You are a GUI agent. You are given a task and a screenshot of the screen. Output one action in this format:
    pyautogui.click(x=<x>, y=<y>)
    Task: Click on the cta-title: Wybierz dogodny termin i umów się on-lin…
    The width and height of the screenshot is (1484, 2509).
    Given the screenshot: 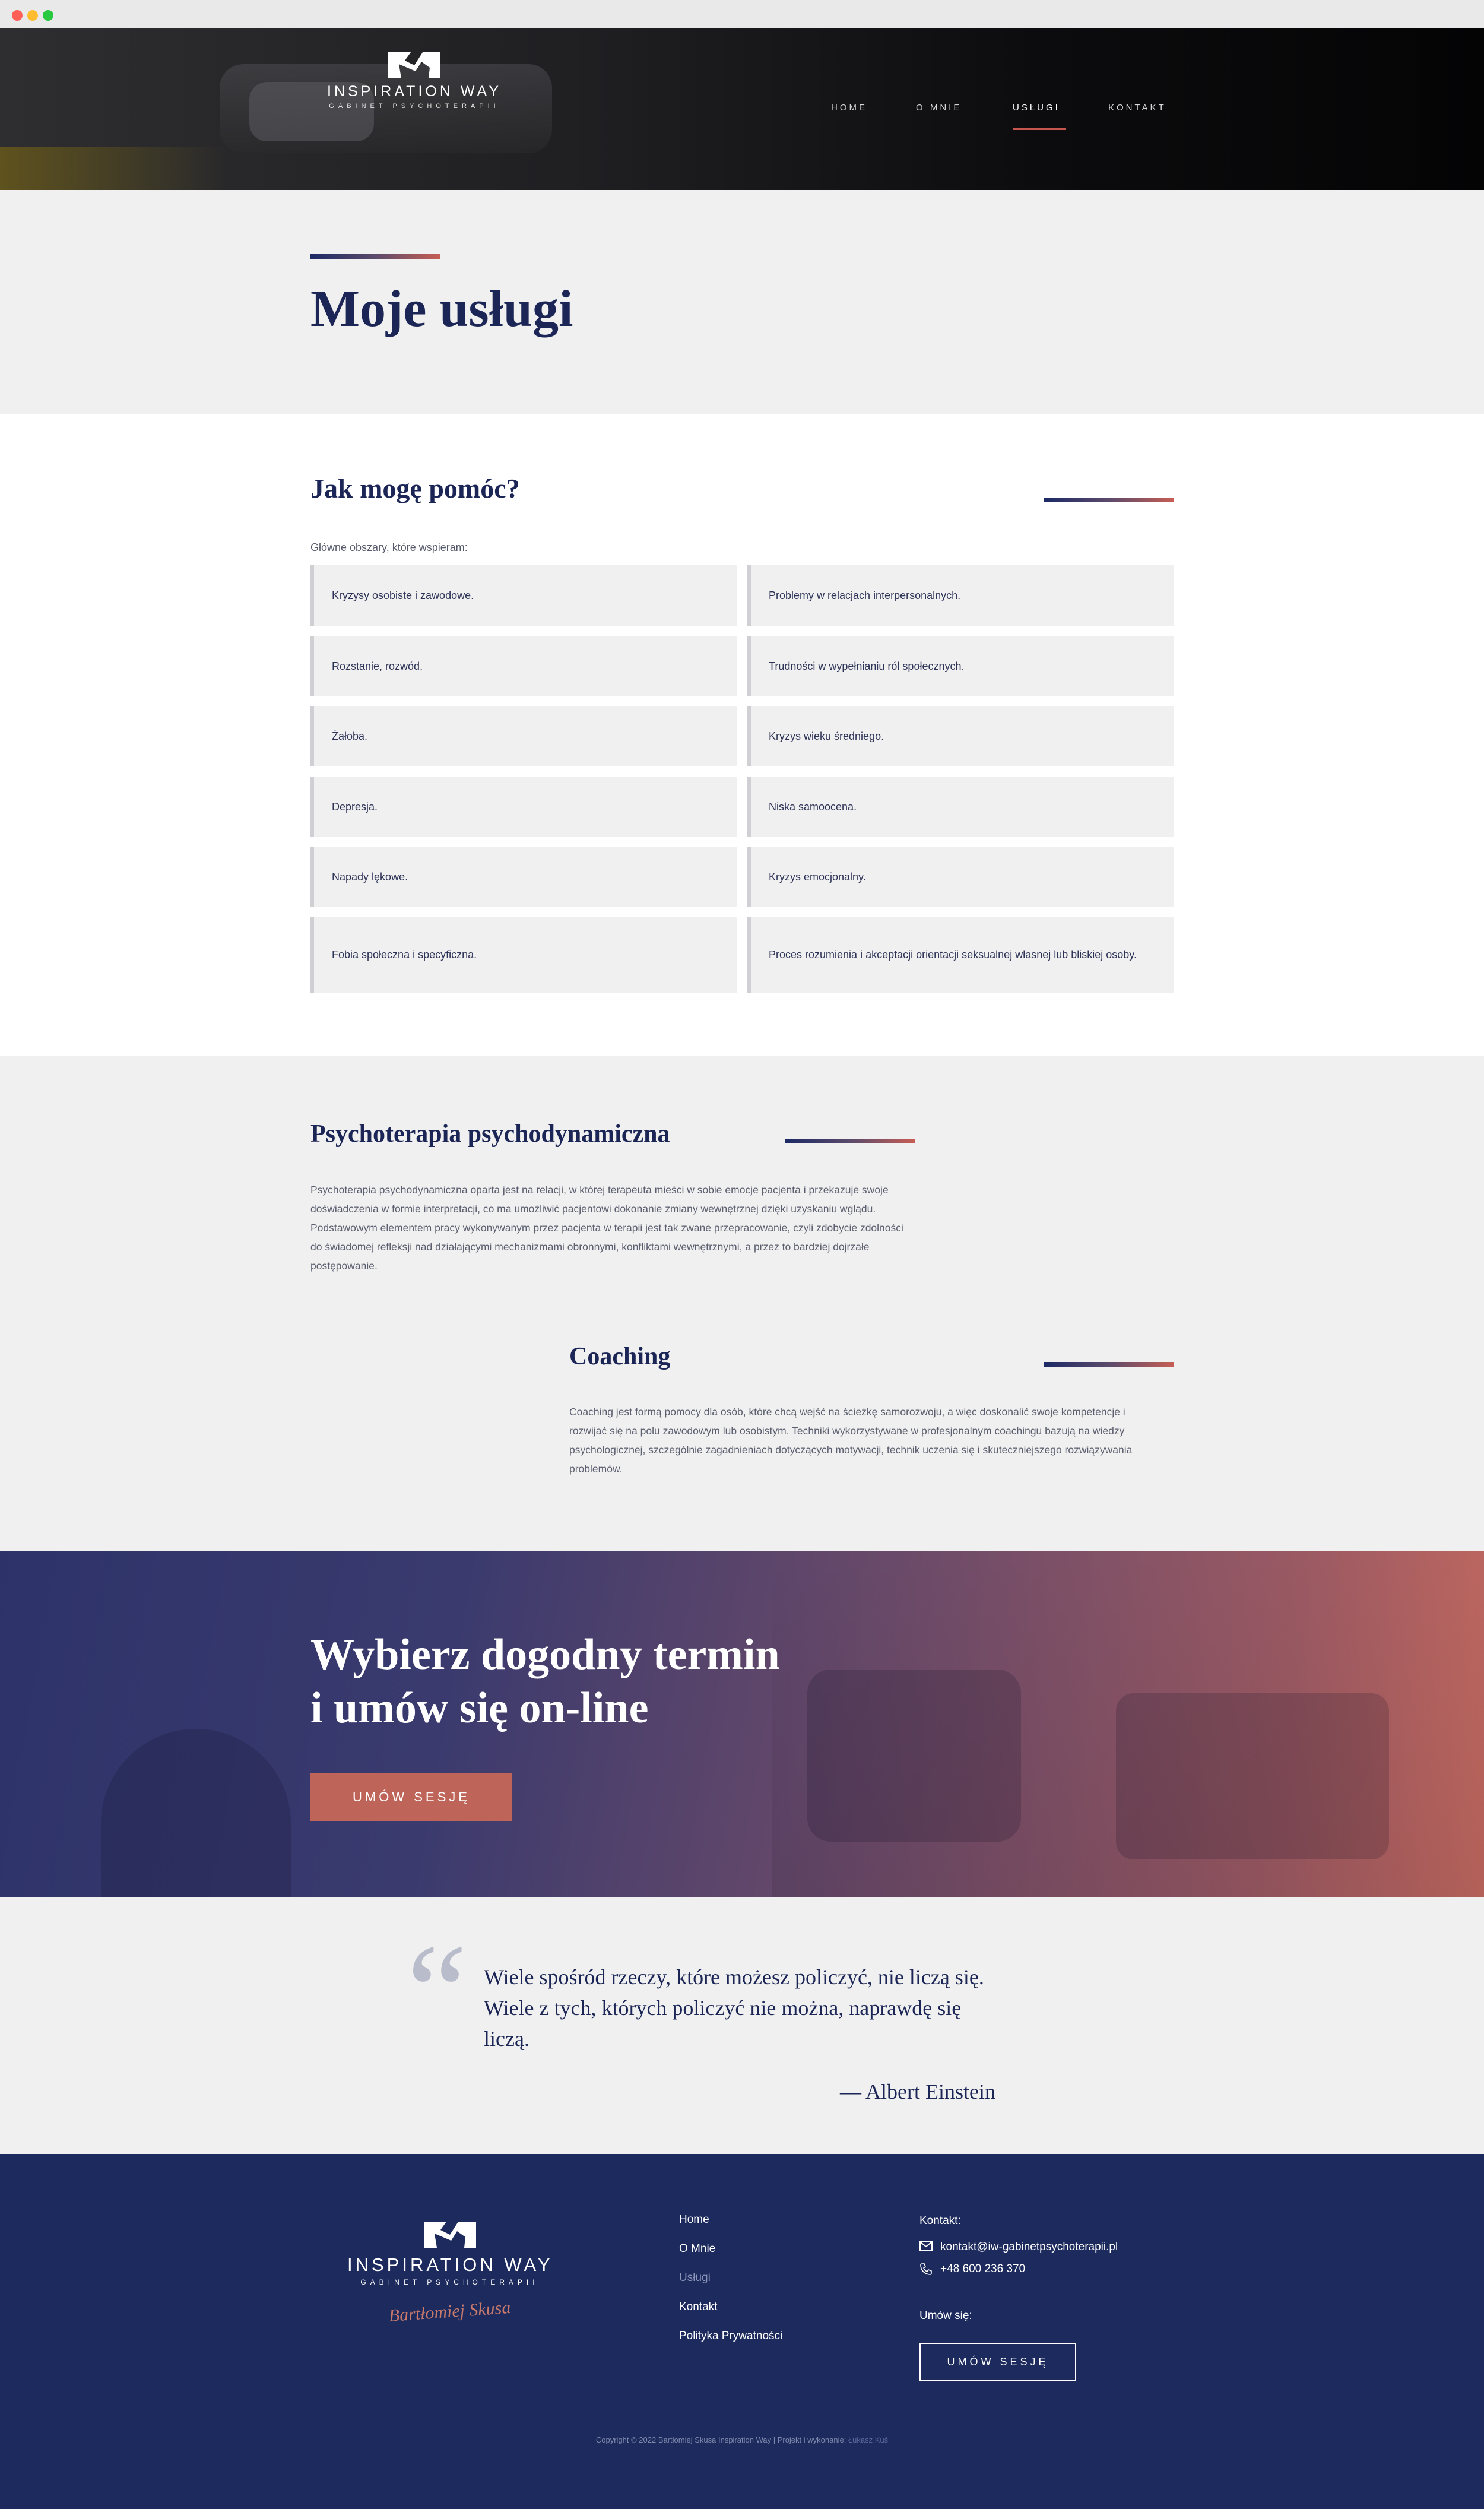 What is the action you would take?
    pyautogui.click(x=545, y=1681)
    